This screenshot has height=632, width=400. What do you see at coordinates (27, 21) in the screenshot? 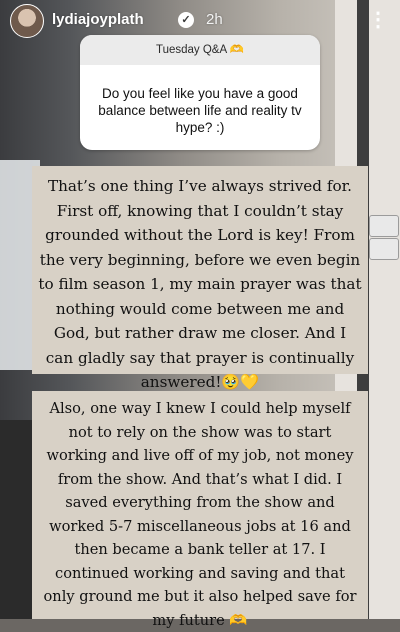
I see `avatar` at bounding box center [27, 21].